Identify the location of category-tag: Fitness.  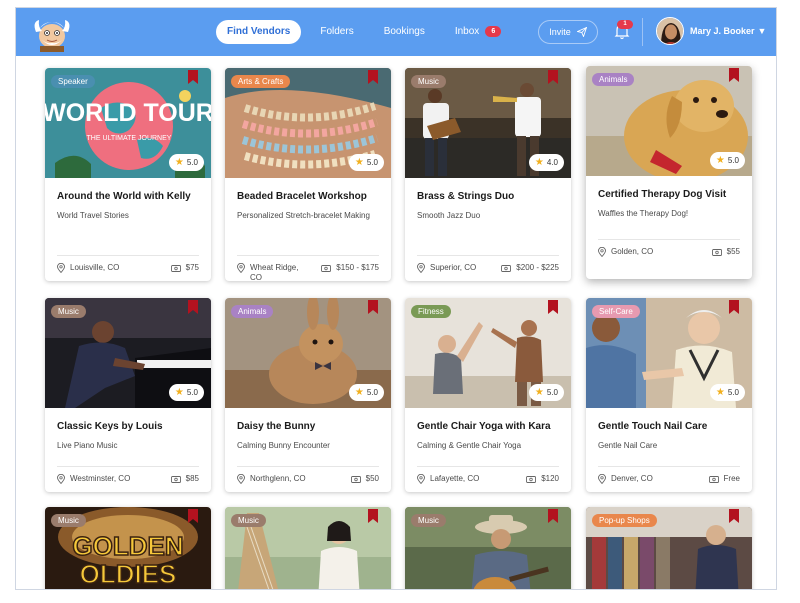
(431, 311).